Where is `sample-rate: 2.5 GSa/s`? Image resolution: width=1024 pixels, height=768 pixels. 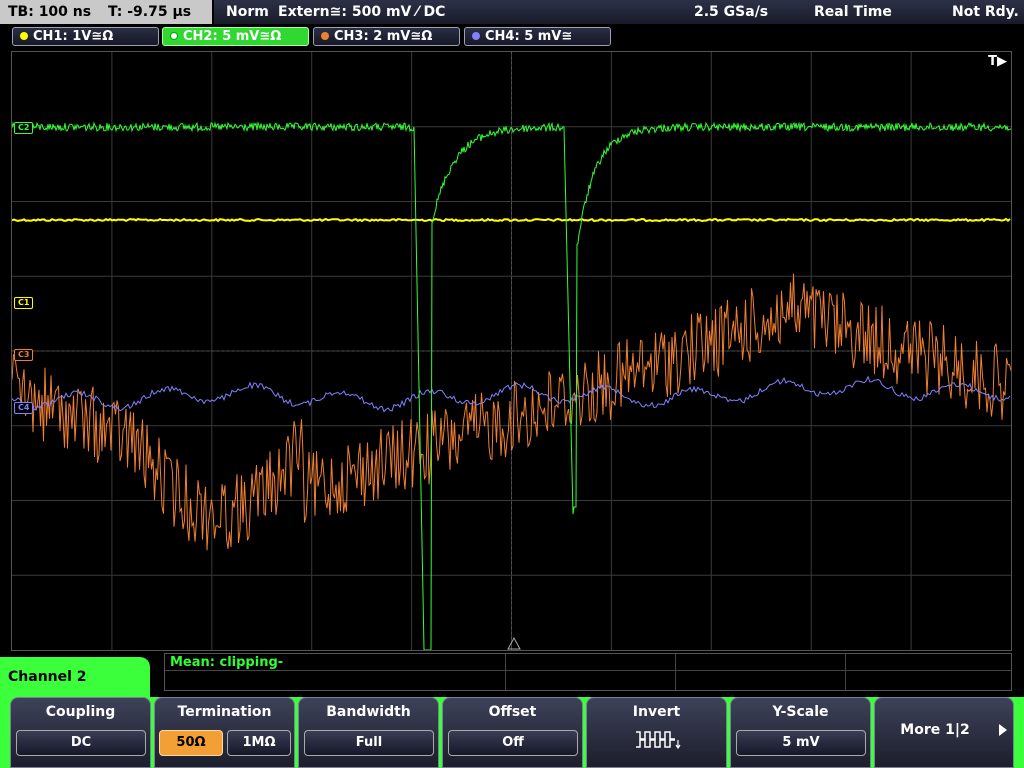
sample-rate: 2.5 GSa/s is located at coordinates (731, 12).